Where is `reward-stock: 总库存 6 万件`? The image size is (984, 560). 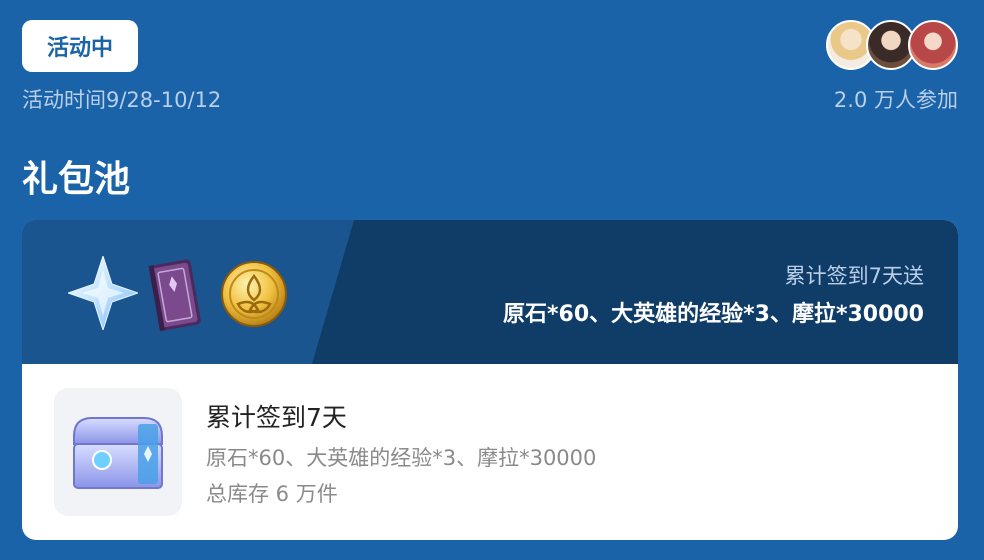
reward-stock: 总库存 6 万件 is located at coordinates (272, 494).